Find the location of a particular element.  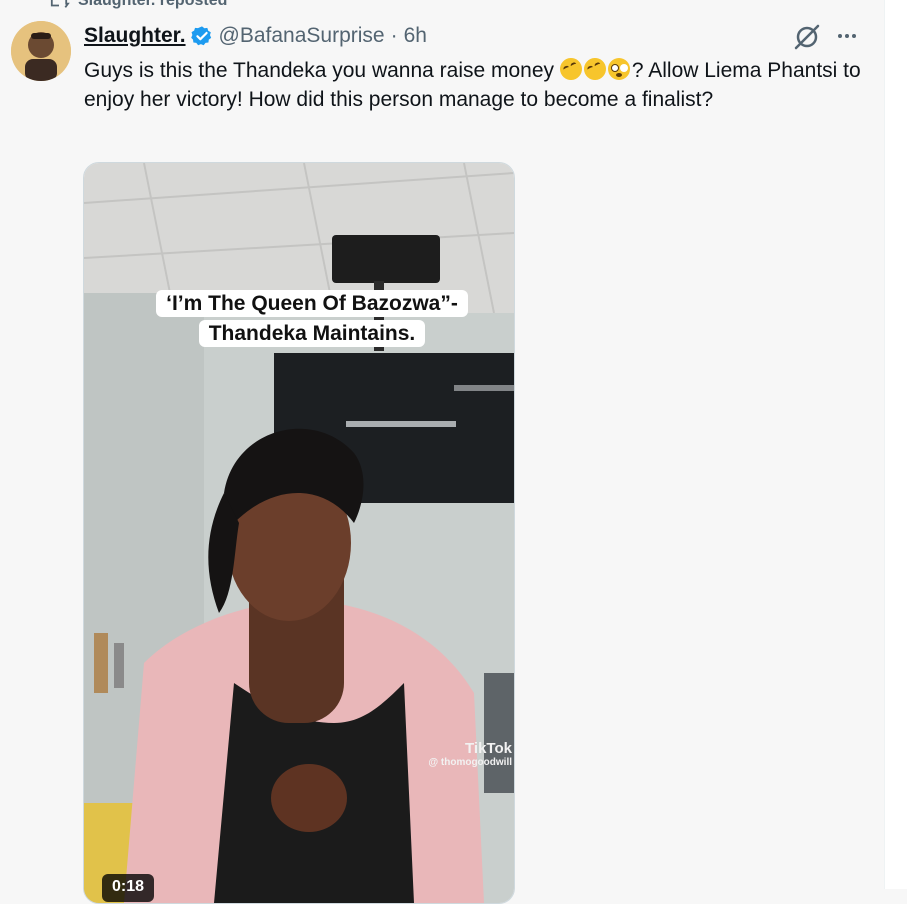

caption-line-1: ‘I’m The Queen Of Bazozwa”- is located at coordinates (312, 303).